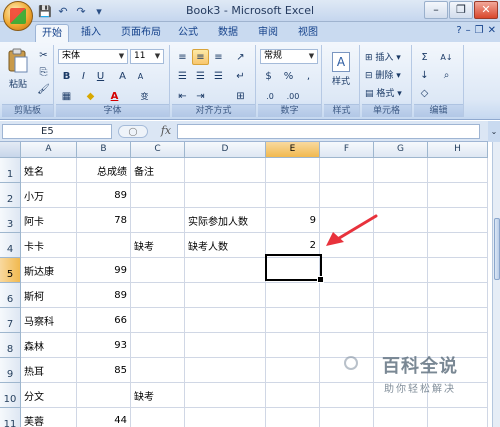 The image size is (500, 427). Describe the element at coordinates (158, 320) in the screenshot. I see `cell-c7` at that location.